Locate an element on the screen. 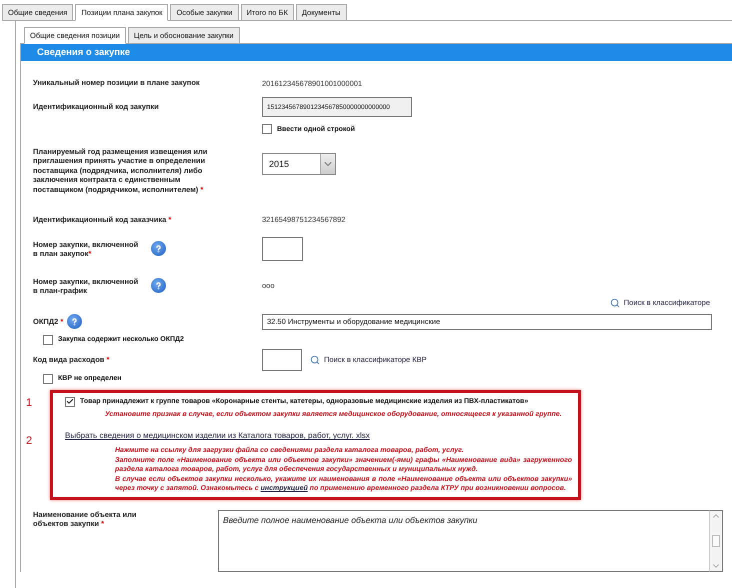 The image size is (732, 588). year-select: 2015 is located at coordinates (299, 164).